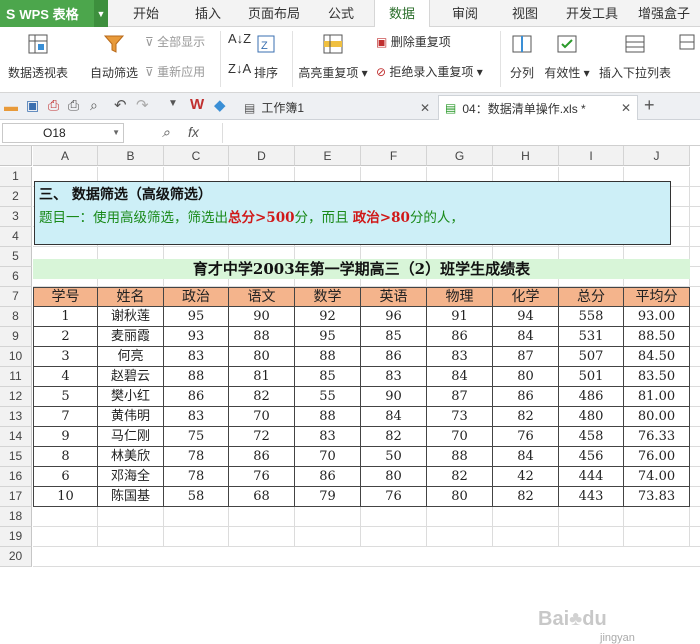 The width and height of the screenshot is (700, 644). I want to click on column-header-B: B, so click(131, 156).